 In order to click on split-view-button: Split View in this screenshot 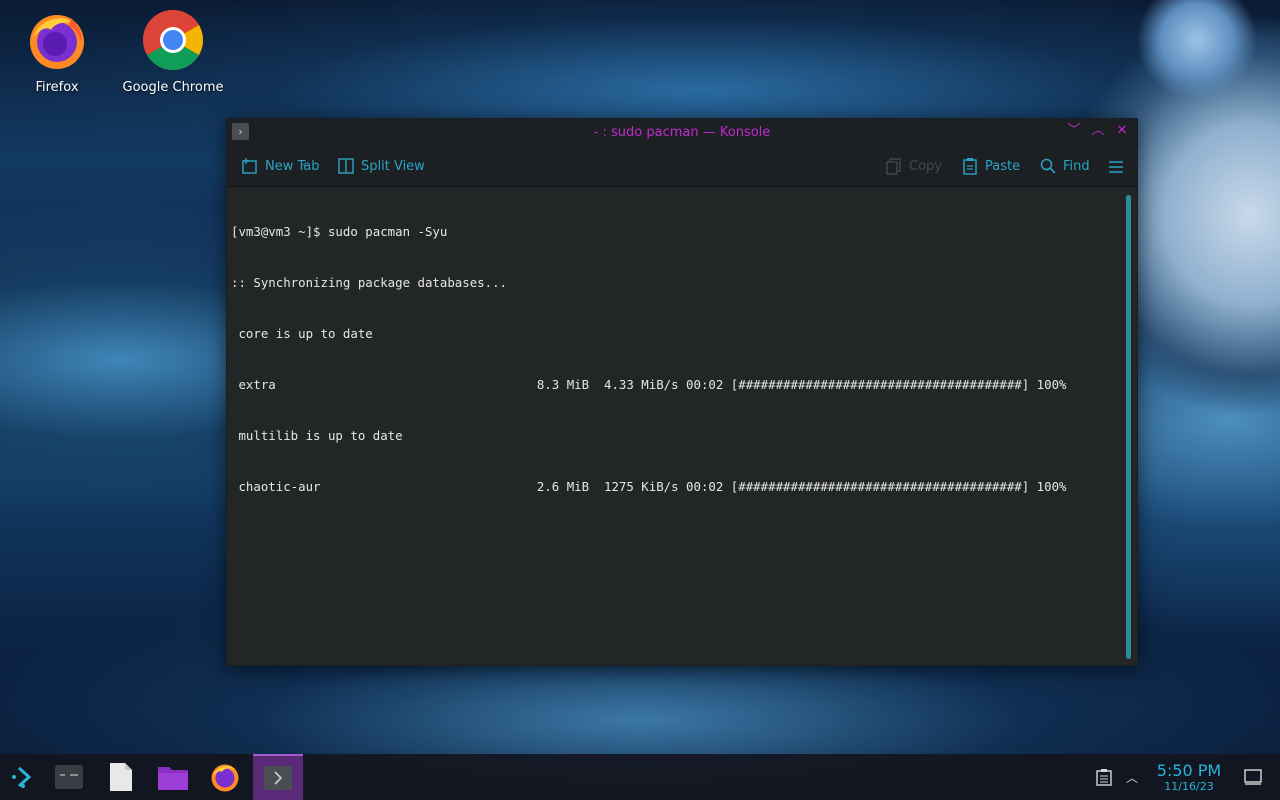, I will do `click(381, 166)`.